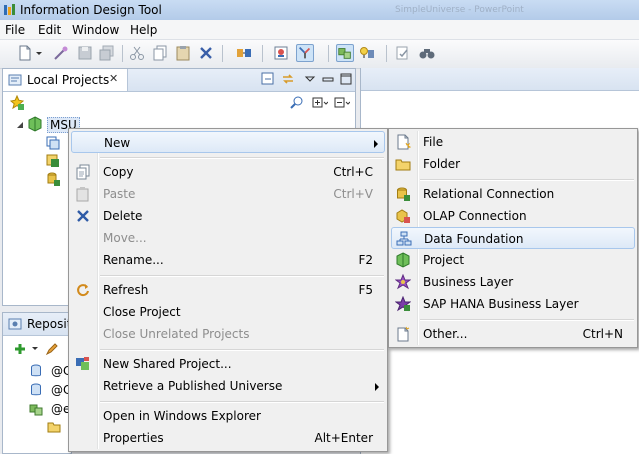 This screenshot has width=639, height=454. Describe the element at coordinates (288, 79) in the screenshot. I see `link-with-editor-icon` at that location.